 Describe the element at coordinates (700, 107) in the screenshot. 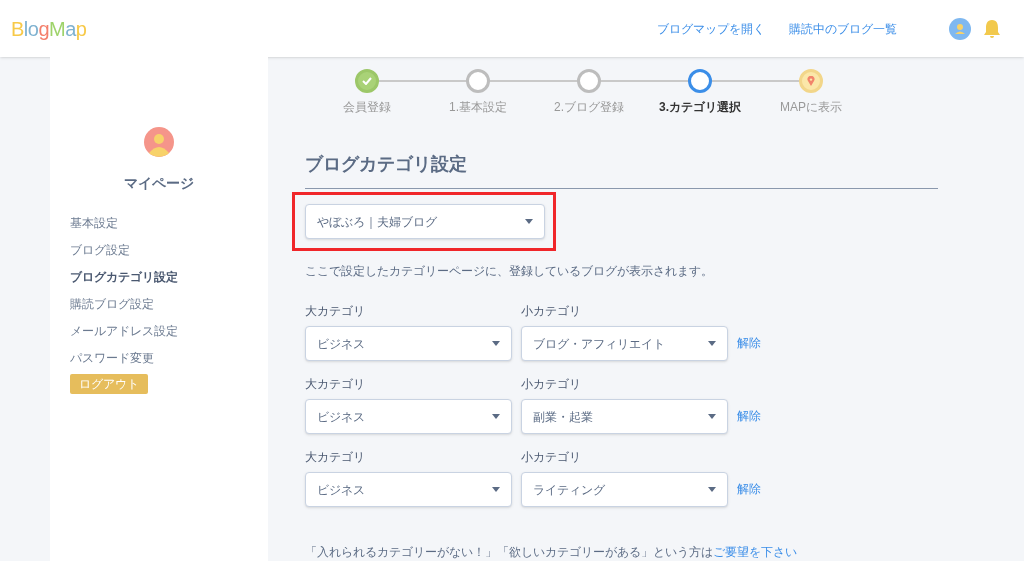

I see `step-label: 3.カテゴリ選択` at that location.